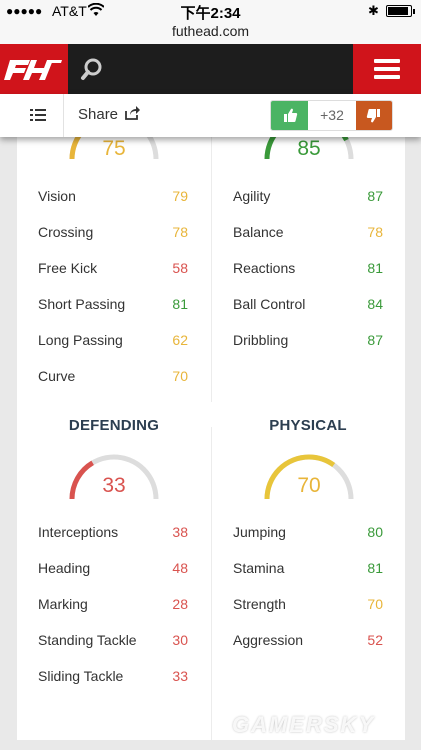  What do you see at coordinates (308, 535) in the screenshot?
I see `stat-row-jumping: Jumping 80` at bounding box center [308, 535].